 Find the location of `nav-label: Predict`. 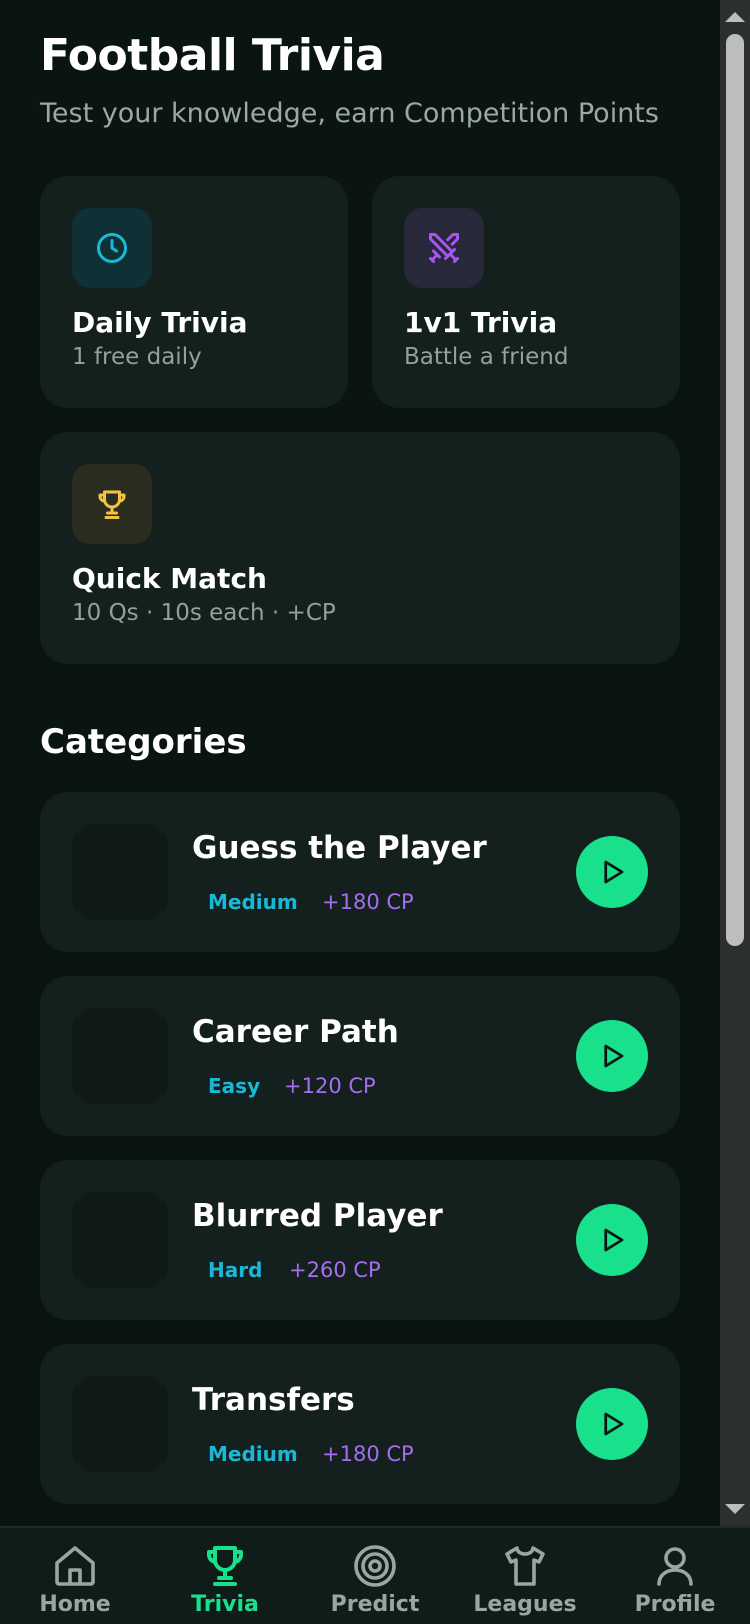

nav-label: Predict is located at coordinates (375, 1604).